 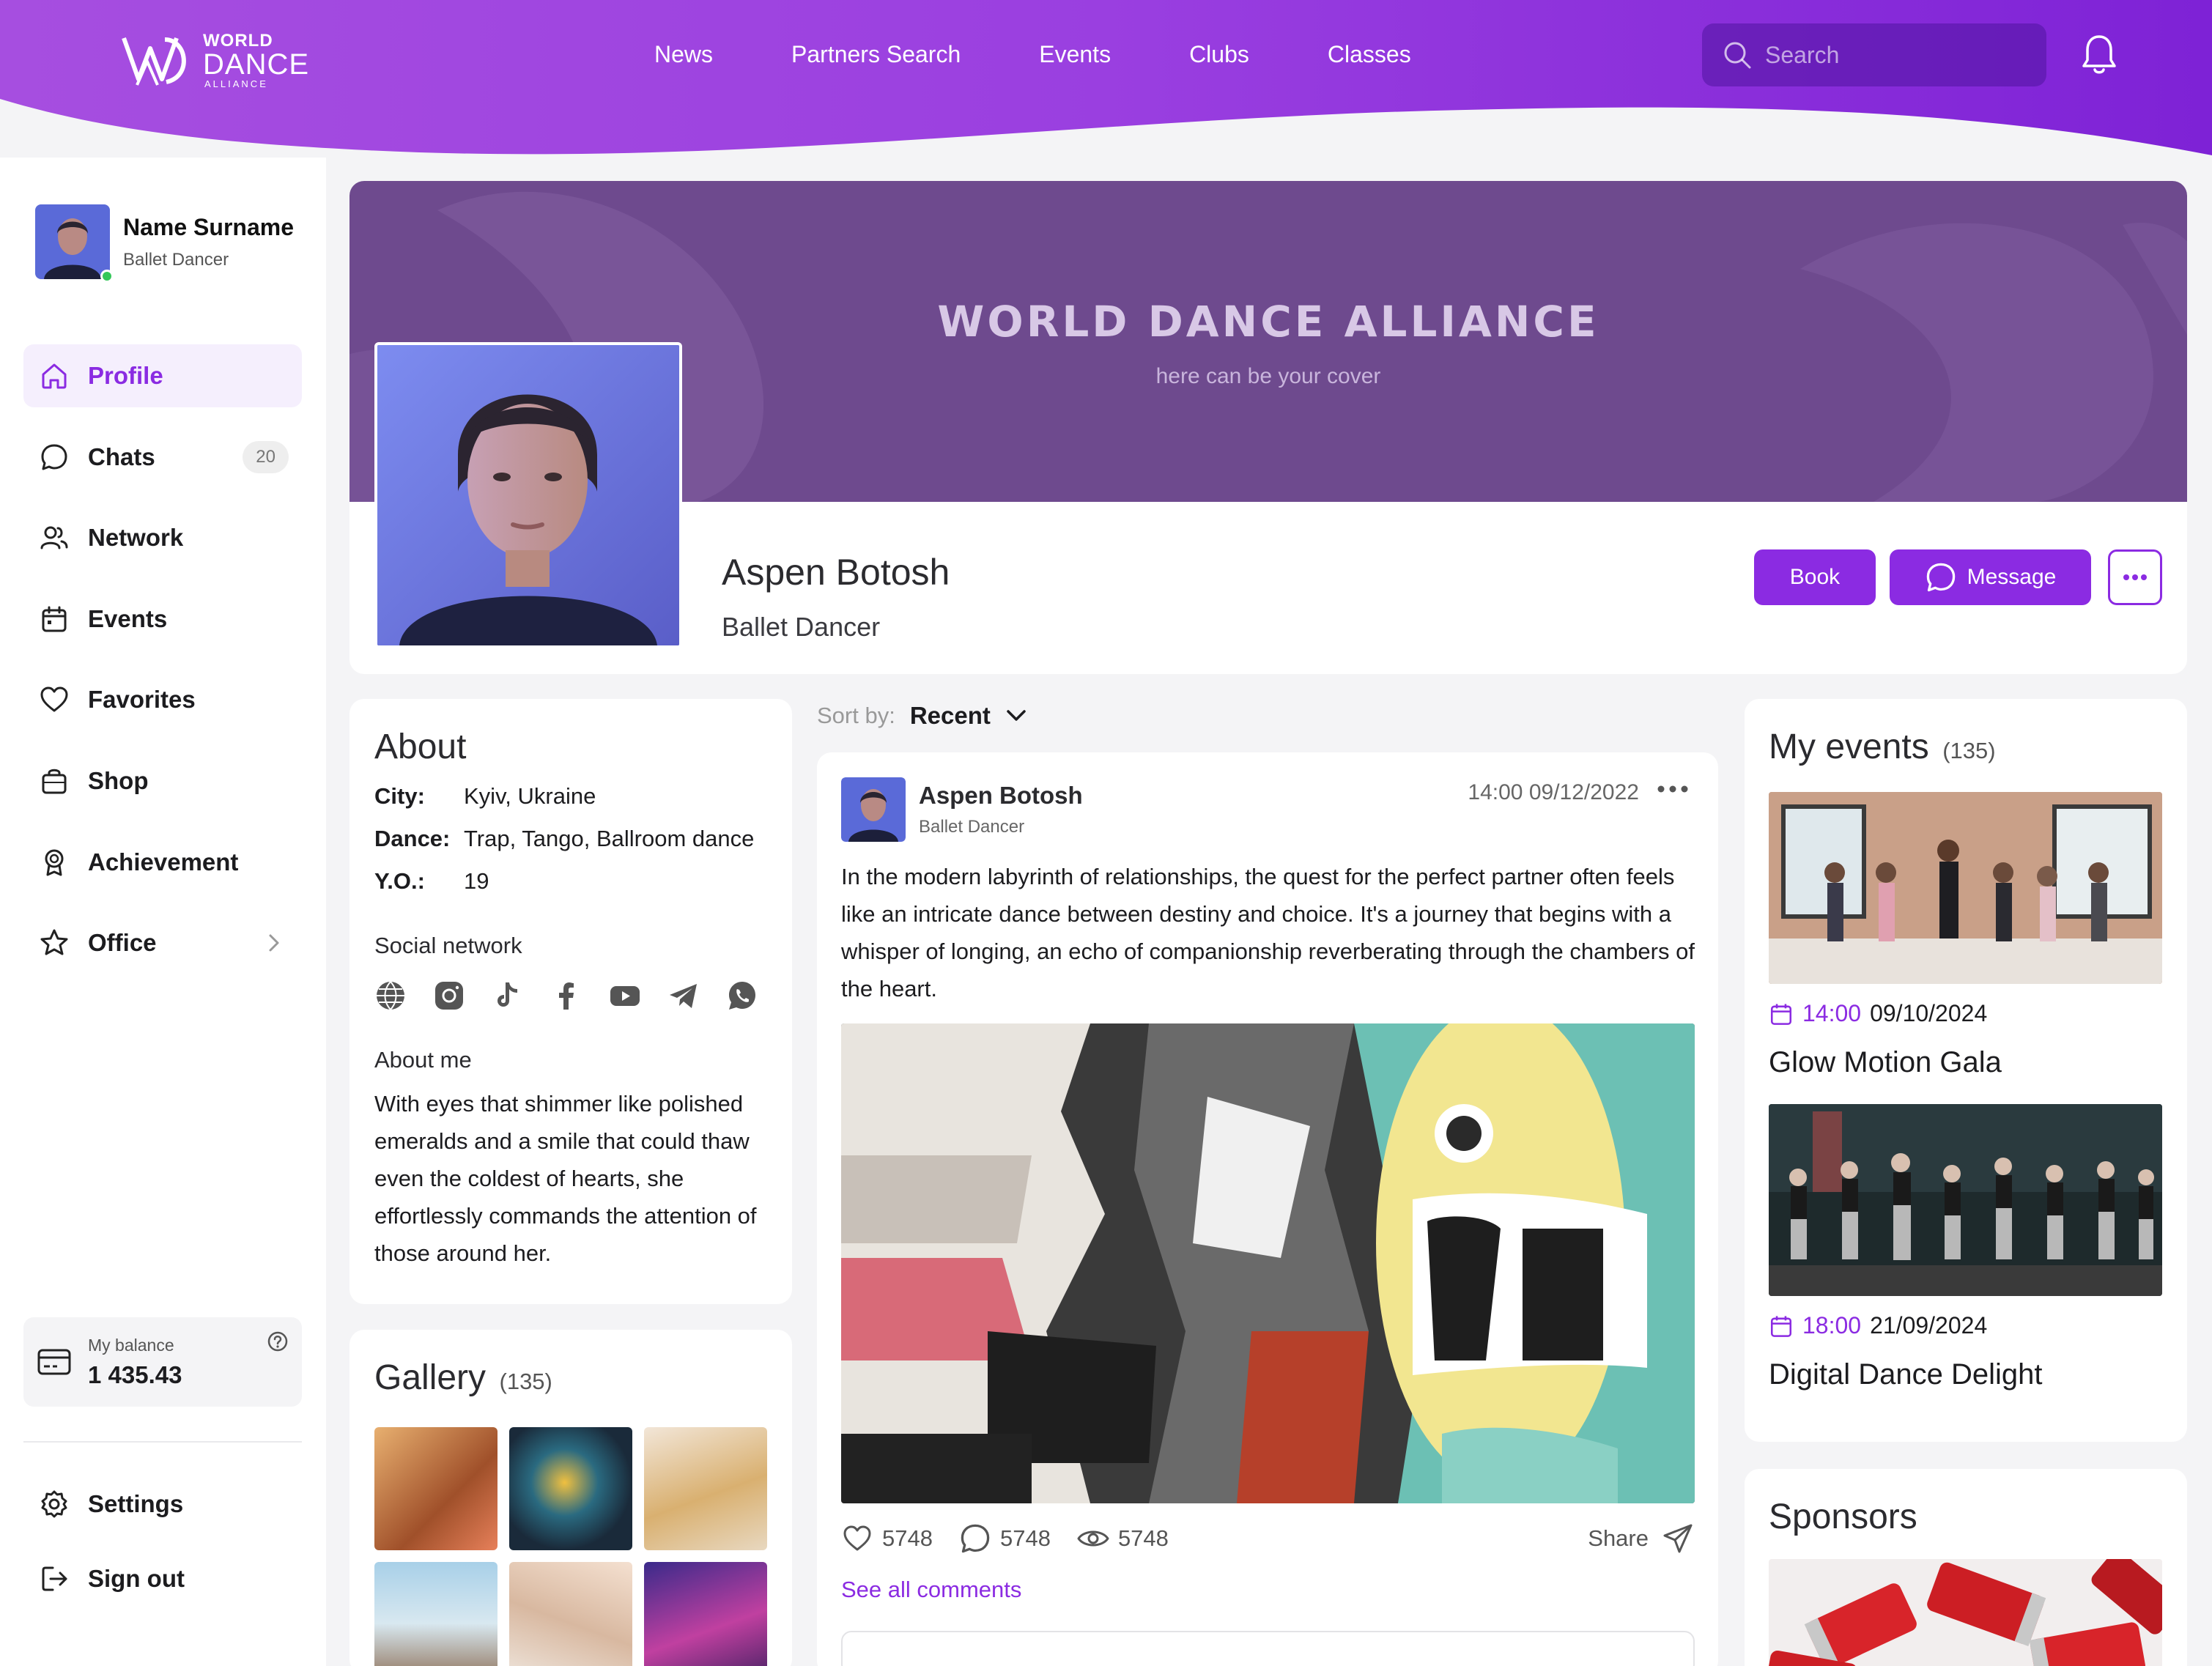 I want to click on tiktok-icon, so click(x=508, y=996).